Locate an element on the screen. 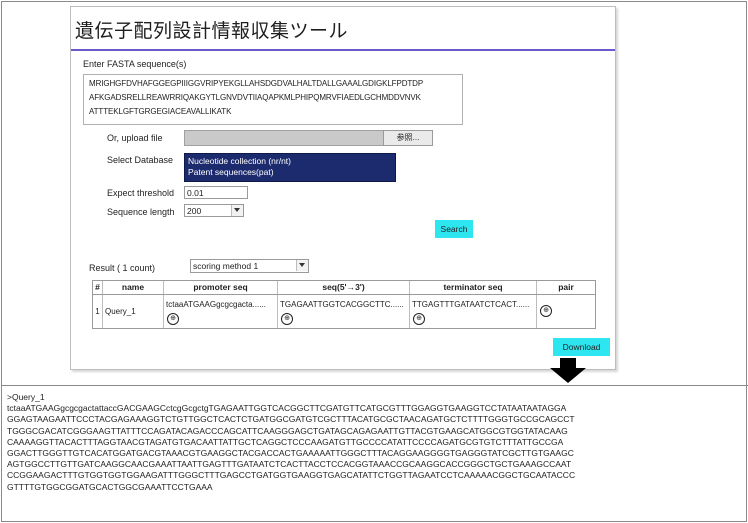 The width and height of the screenshot is (748, 523). expand-seq-icon: ⊕ is located at coordinates (287, 319).